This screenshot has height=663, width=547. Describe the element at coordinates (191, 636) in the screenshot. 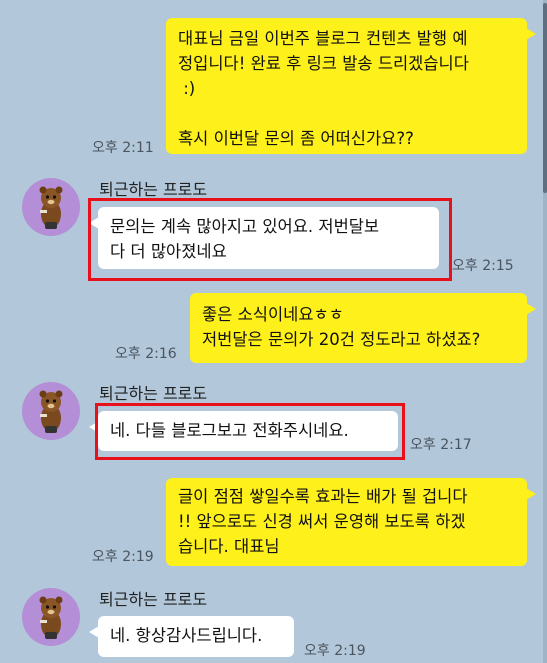

I see `their-message-bubble: 네. 항상감사드립니다.` at that location.